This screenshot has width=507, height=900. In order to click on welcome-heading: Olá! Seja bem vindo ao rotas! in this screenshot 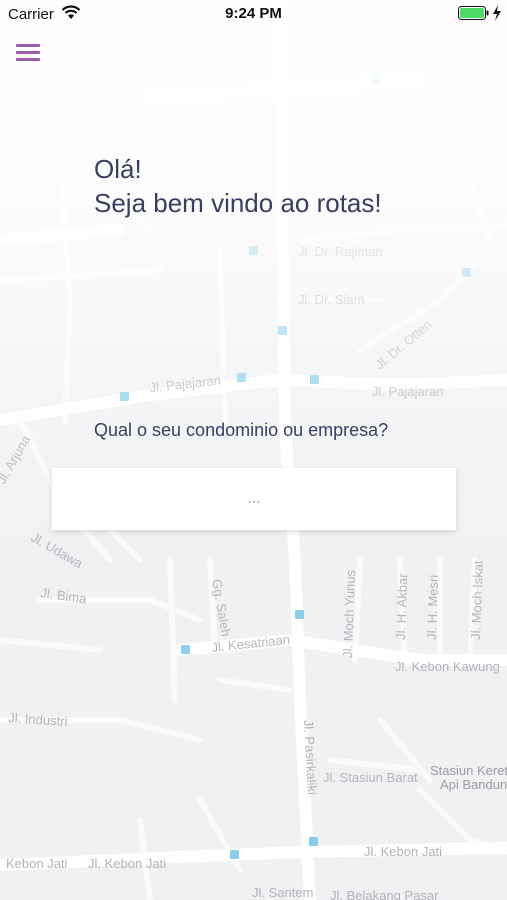, I will do `click(238, 186)`.